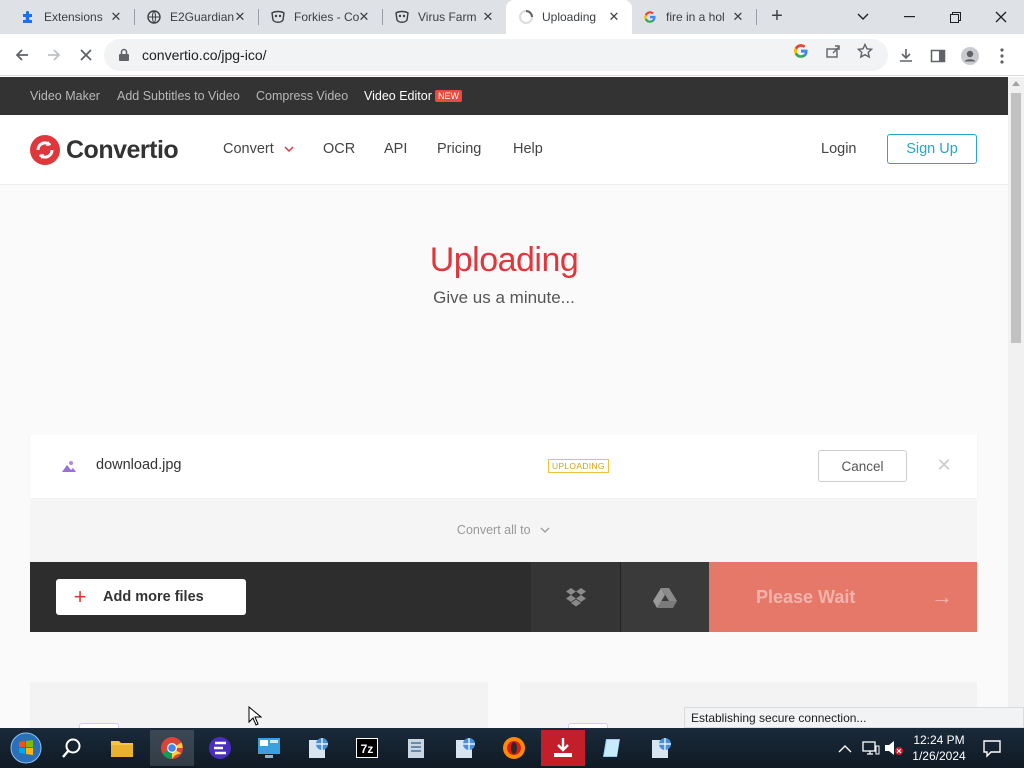 The width and height of the screenshot is (1024, 768). I want to click on address-bar: convertio.co/jpg-ico/, so click(496, 55).